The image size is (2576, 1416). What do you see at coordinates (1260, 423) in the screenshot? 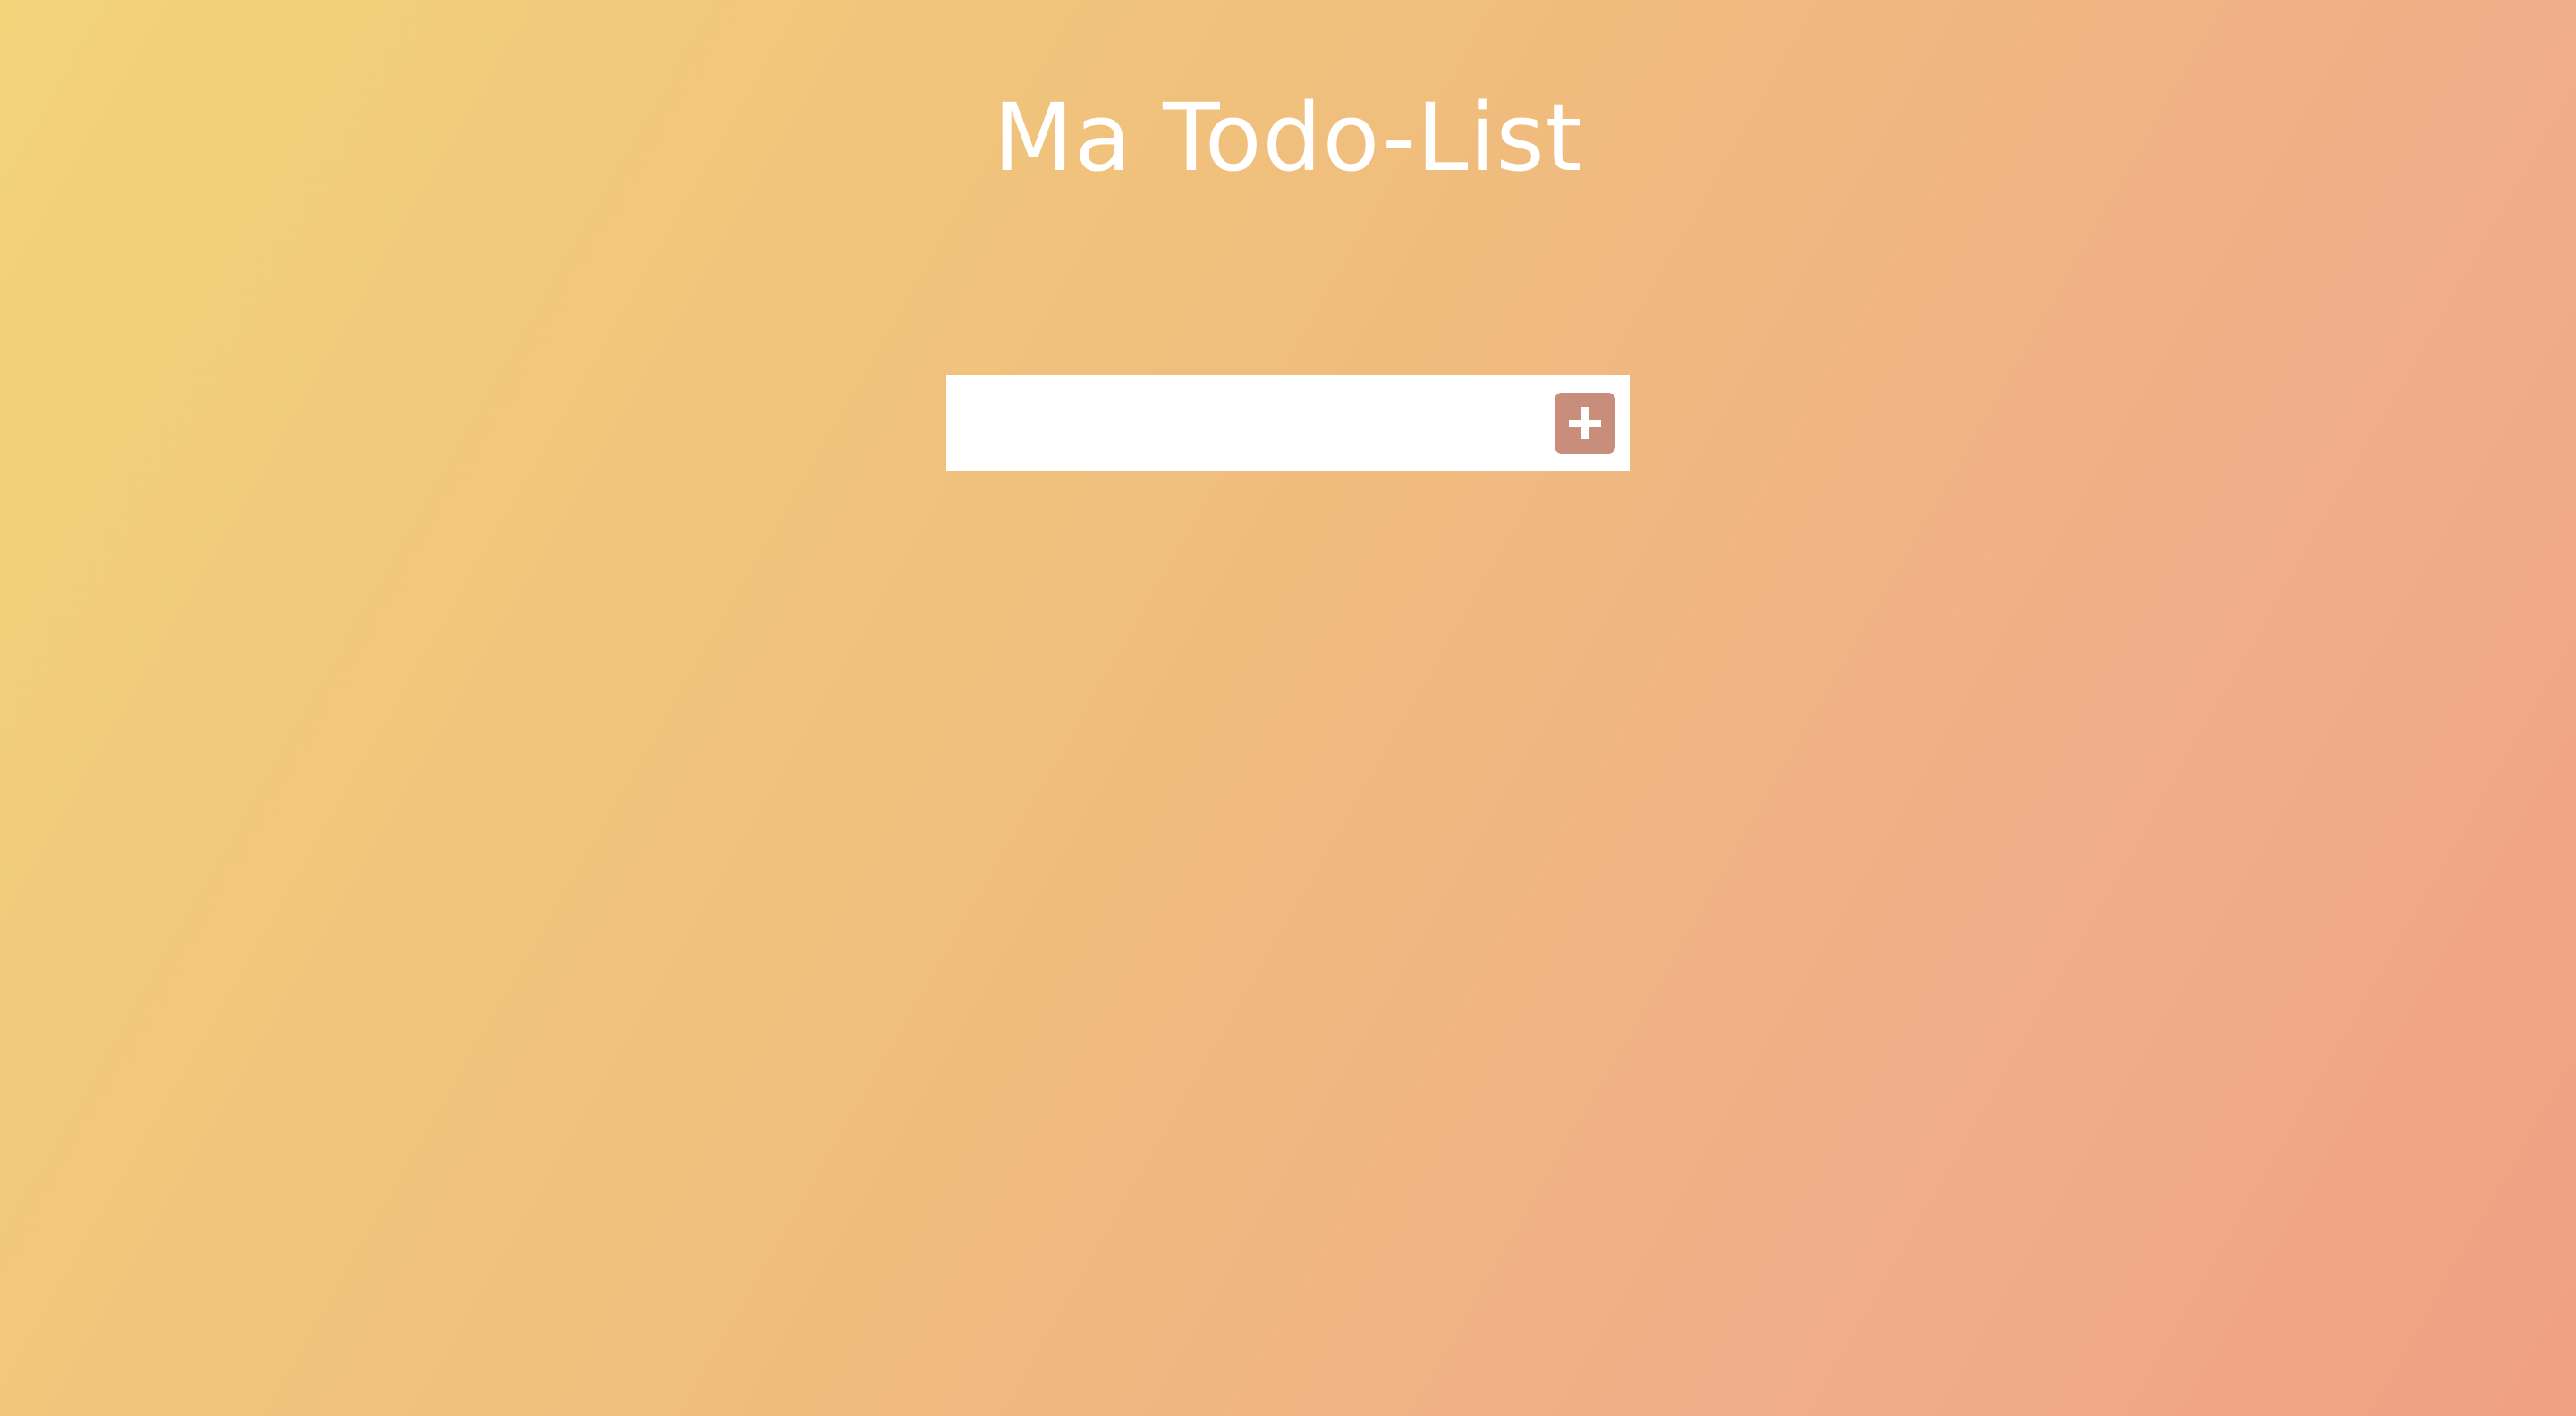
I see `todo-input` at bounding box center [1260, 423].